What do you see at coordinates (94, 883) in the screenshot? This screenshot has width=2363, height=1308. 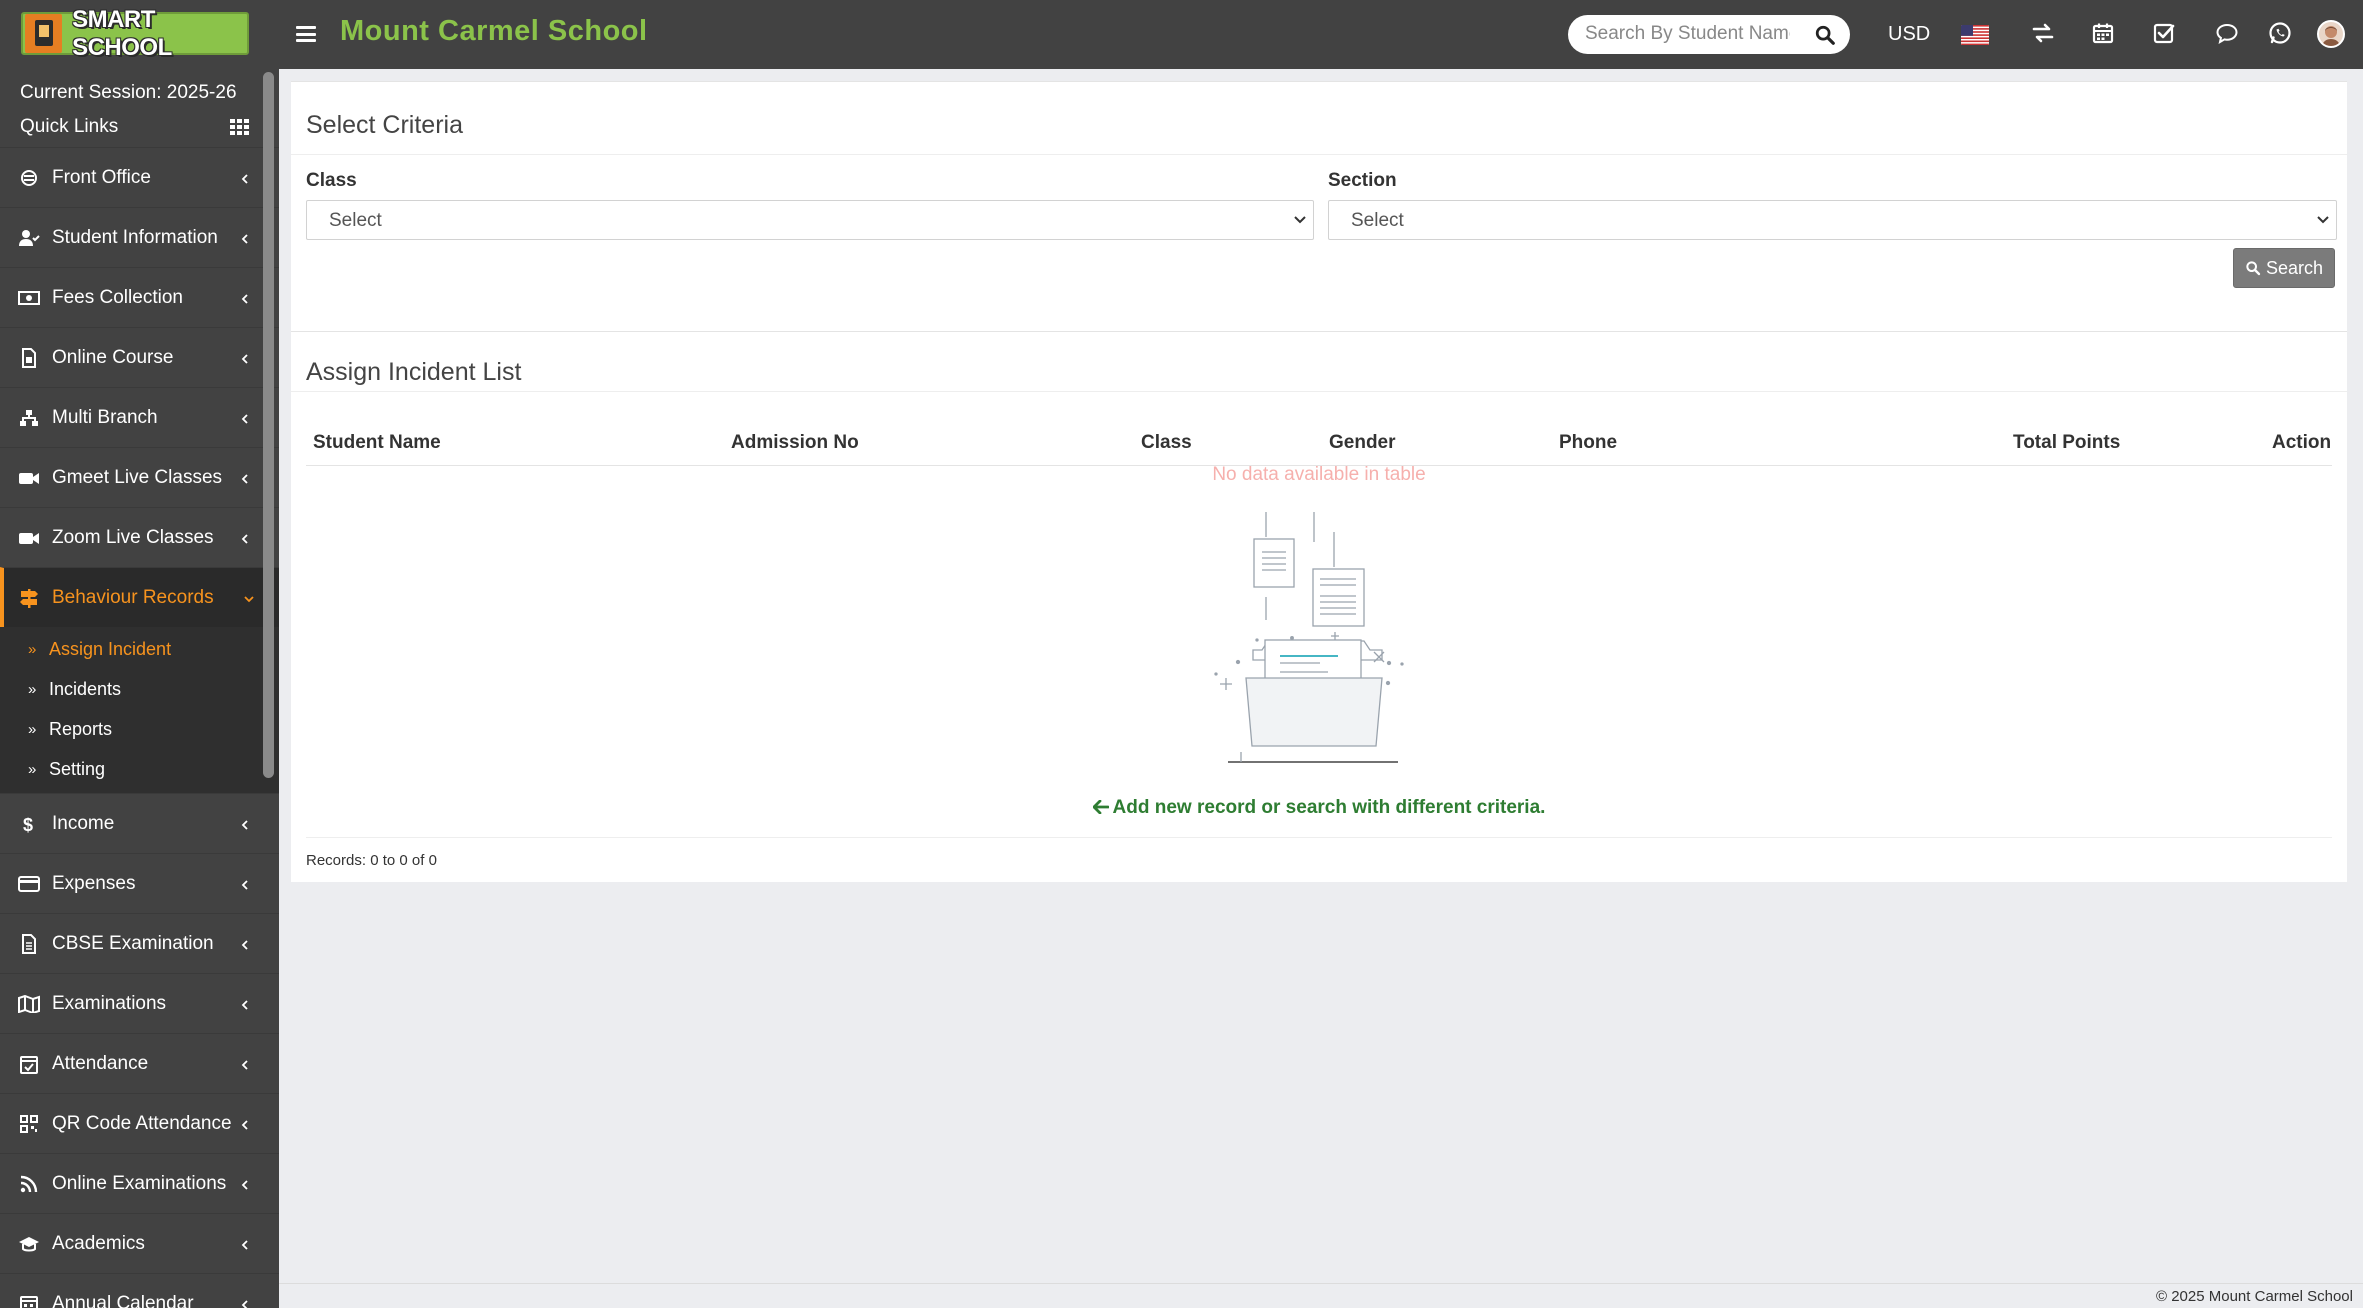 I see `sidebar-item-label: Expenses` at bounding box center [94, 883].